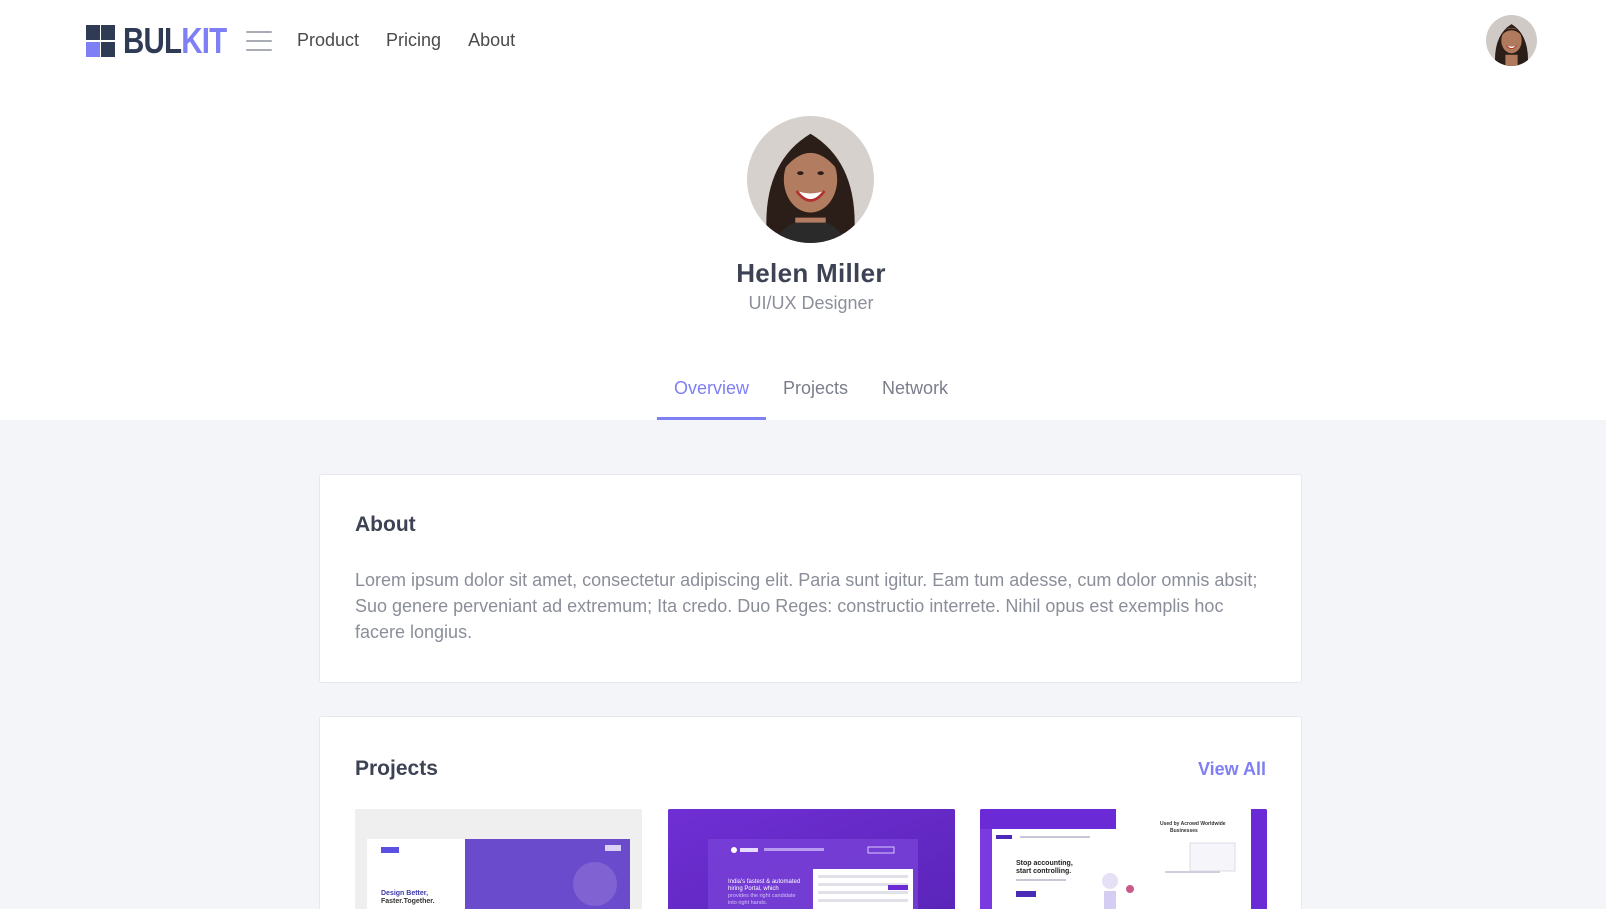 This screenshot has width=1606, height=909. I want to click on user-avatar, so click(1511, 40).